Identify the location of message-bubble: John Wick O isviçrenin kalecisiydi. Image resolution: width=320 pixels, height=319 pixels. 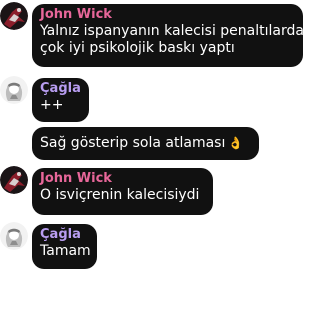
(122, 191).